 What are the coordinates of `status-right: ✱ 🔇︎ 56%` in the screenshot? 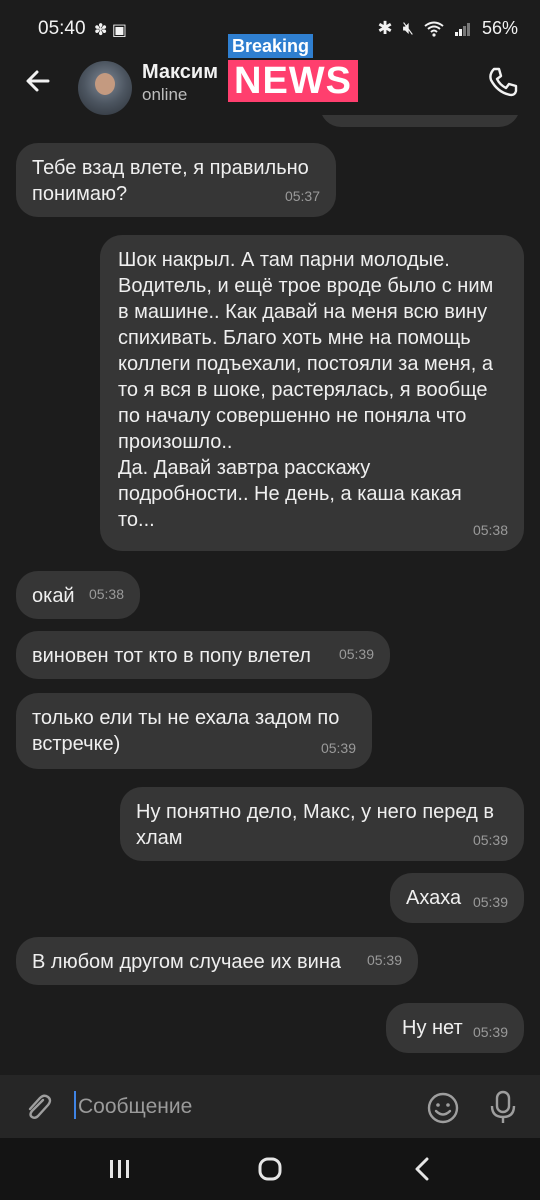 It's located at (448, 28).